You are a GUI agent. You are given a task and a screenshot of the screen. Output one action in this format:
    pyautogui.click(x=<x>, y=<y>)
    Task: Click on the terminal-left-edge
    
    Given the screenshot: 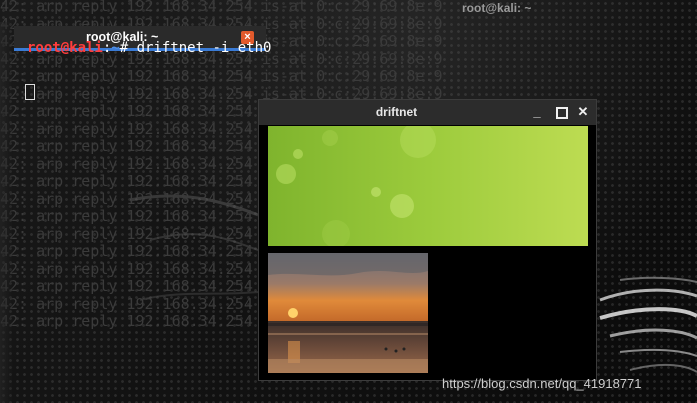 What is the action you would take?
    pyautogui.click(x=6, y=212)
    